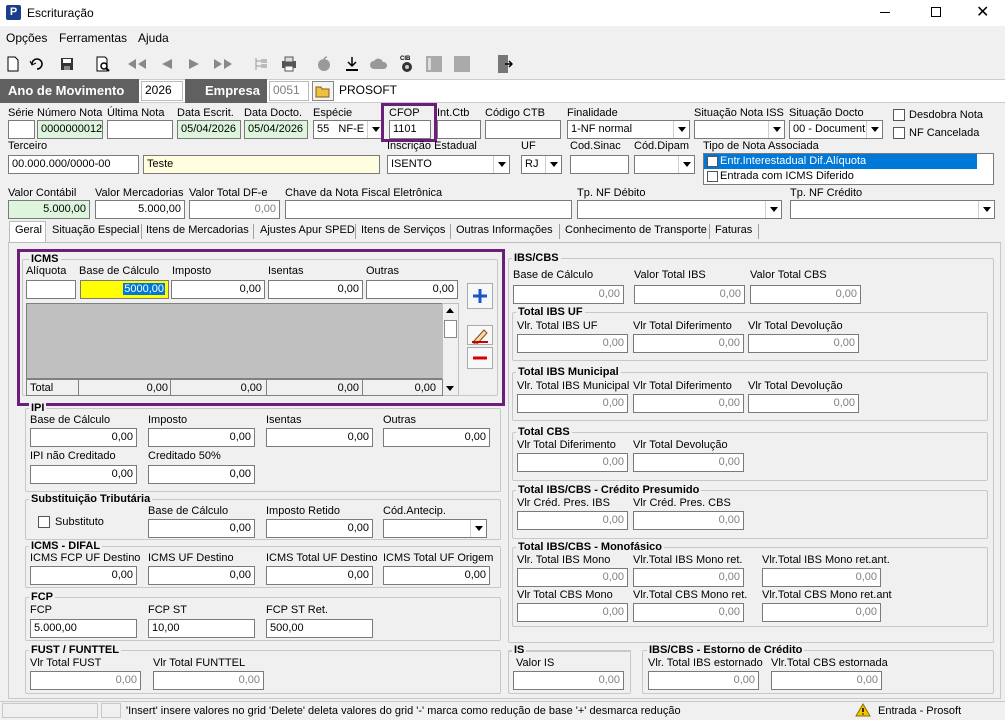 The image size is (1005, 720). What do you see at coordinates (434, 64) in the screenshot?
I see `panel-icon` at bounding box center [434, 64].